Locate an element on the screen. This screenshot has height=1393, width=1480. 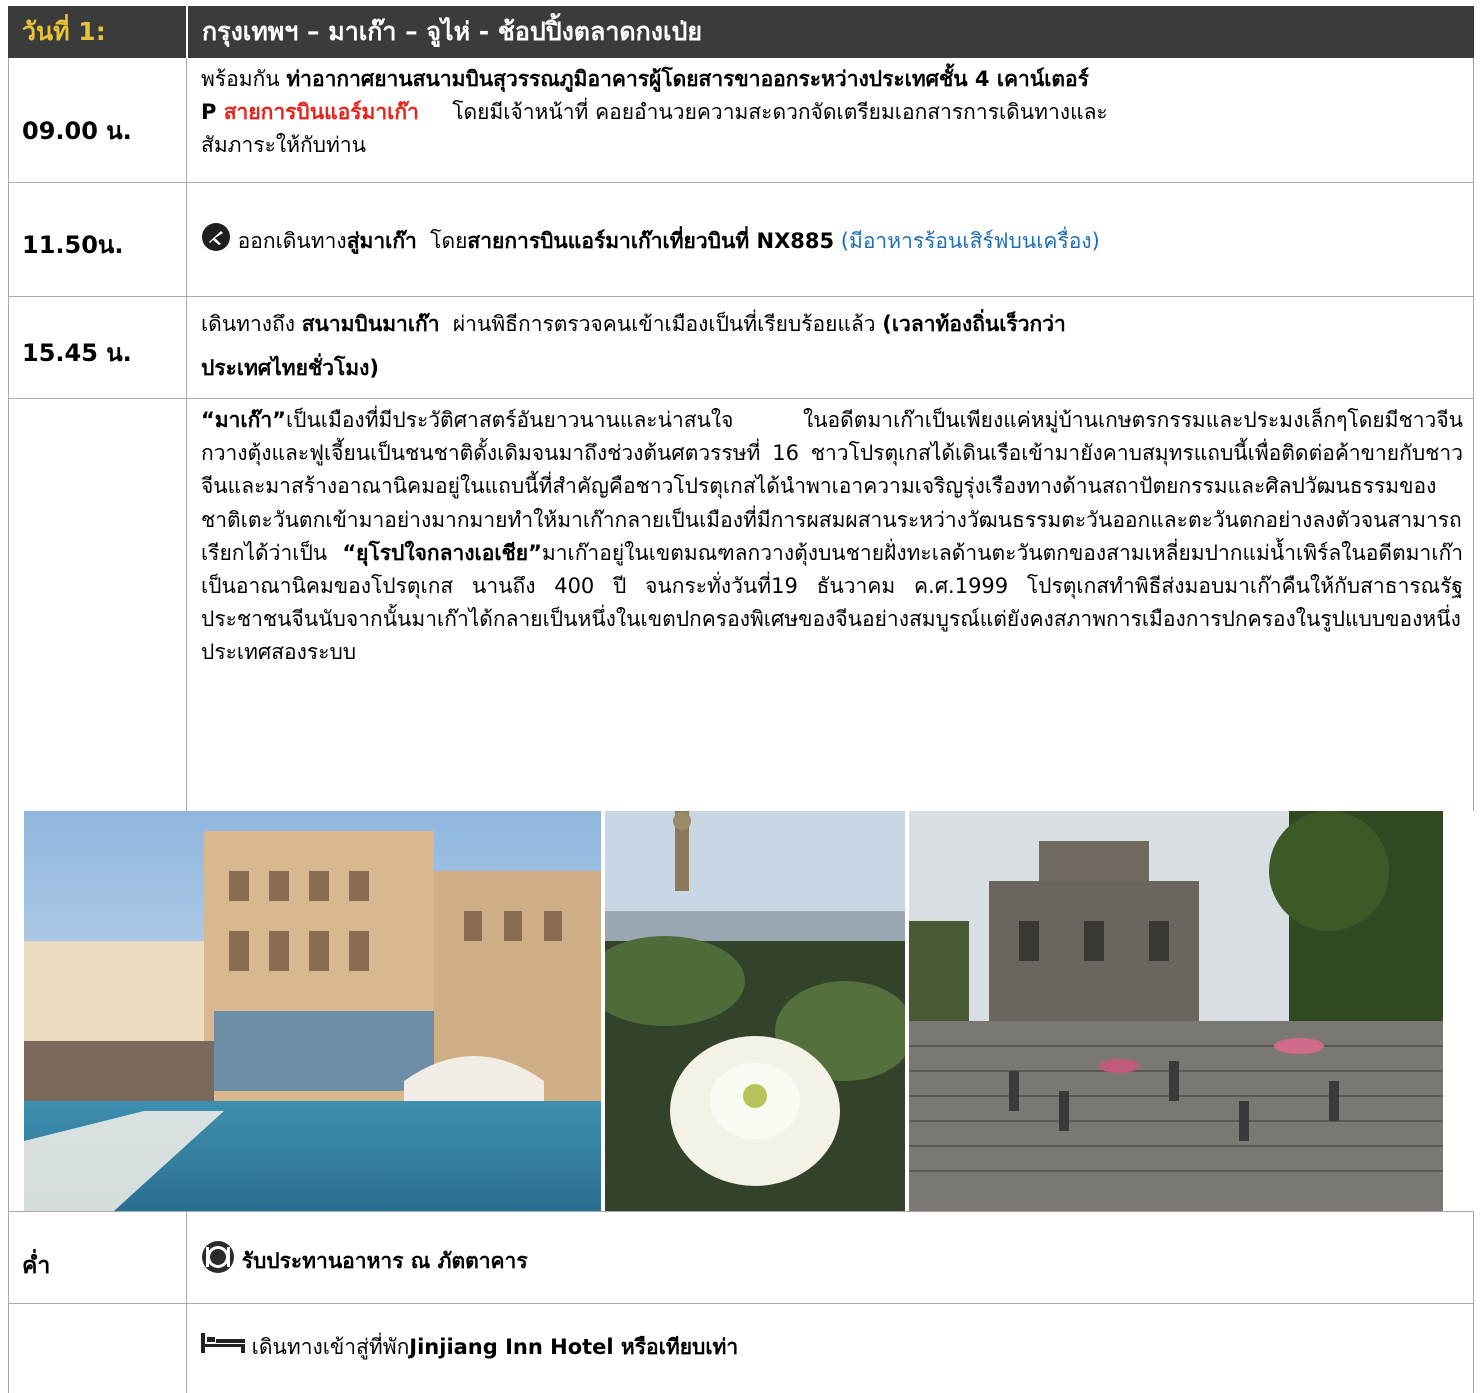
left-border is located at coordinates (8, 725).